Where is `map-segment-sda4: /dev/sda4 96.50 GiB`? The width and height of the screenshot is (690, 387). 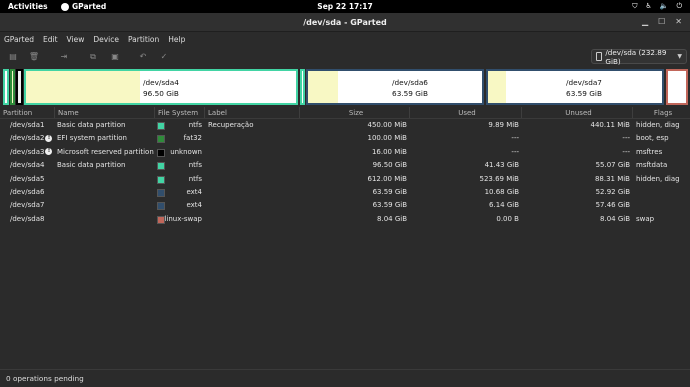 map-segment-sda4: /dev/sda4 96.50 GiB is located at coordinates (161, 87).